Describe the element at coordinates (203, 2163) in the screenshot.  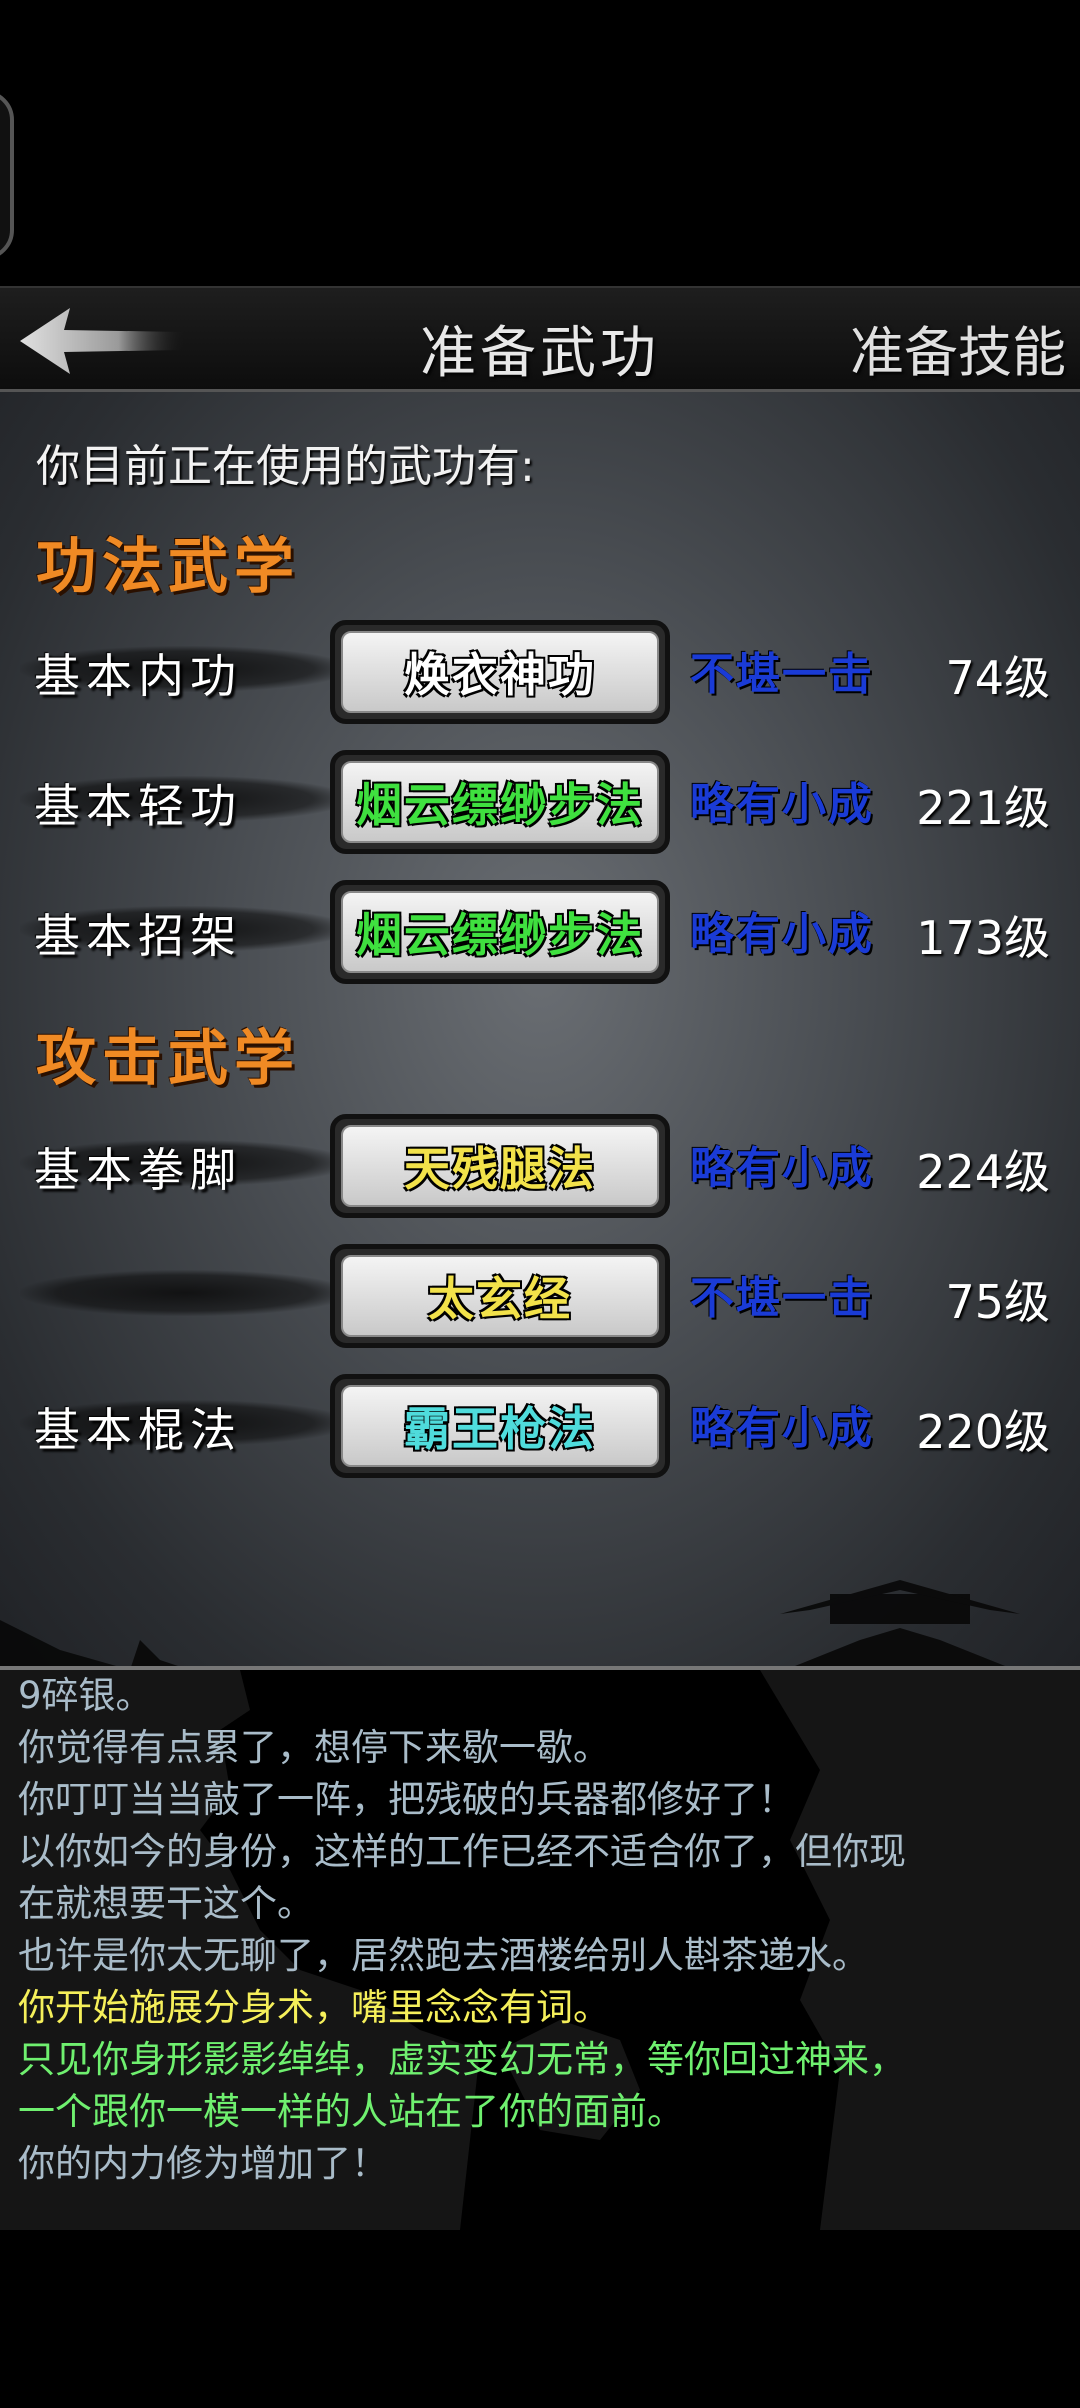
I see `log-line: 你的内力修为增加了！` at that location.